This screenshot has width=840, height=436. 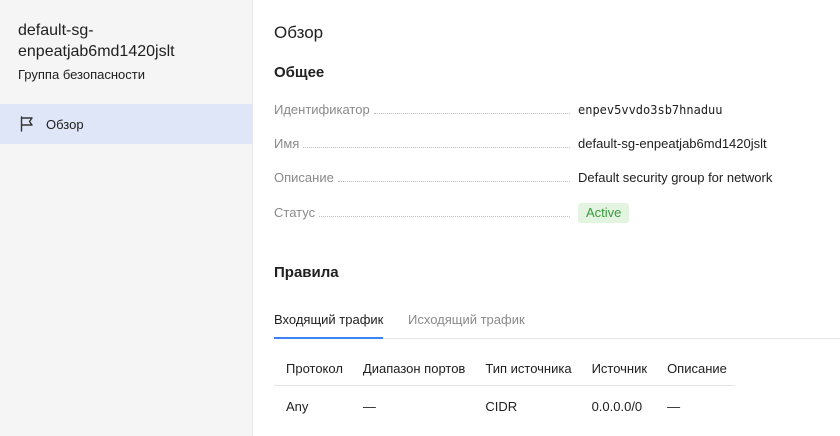 What do you see at coordinates (126, 124) in the screenshot?
I see `sidebar-item-overview: Обзор` at bounding box center [126, 124].